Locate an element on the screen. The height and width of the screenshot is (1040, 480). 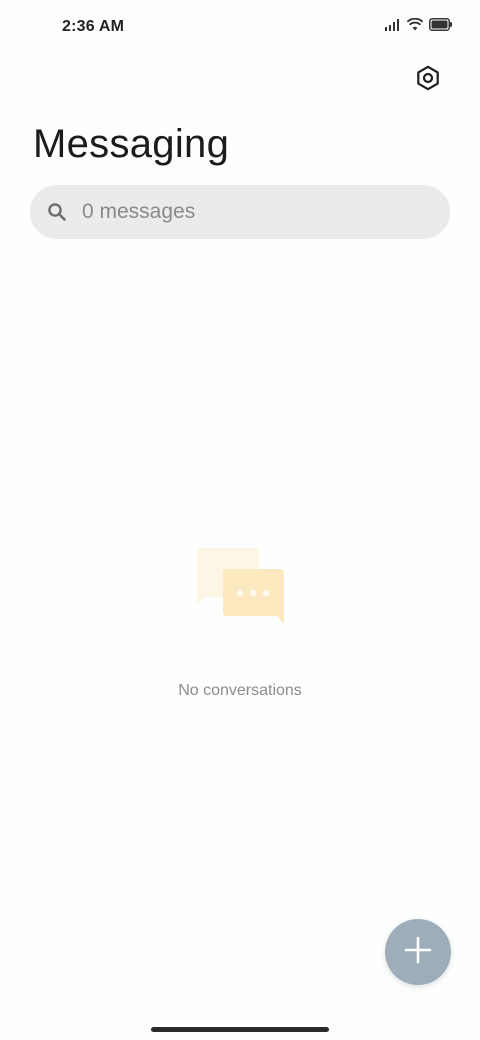
search-icon is located at coordinates (57, 212).